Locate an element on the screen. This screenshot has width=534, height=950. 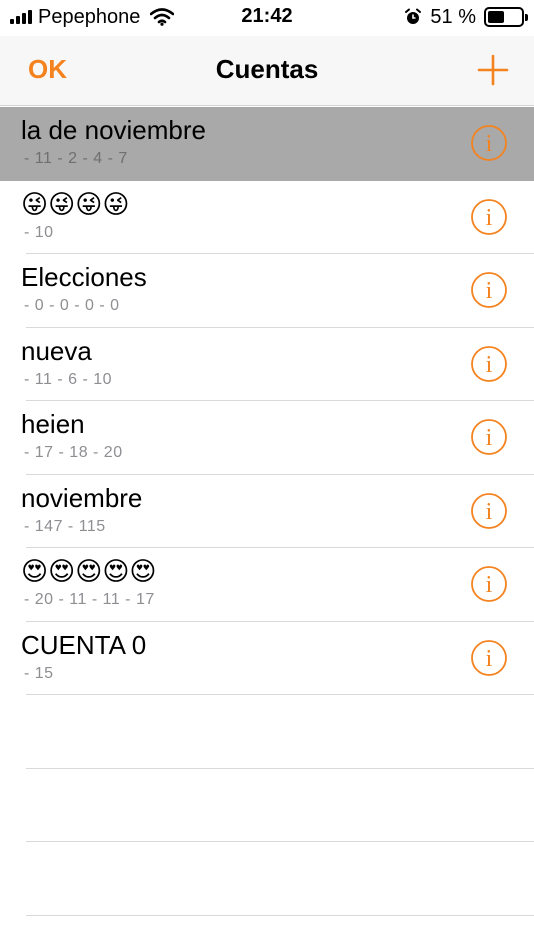
account-subtitle: - 20 - 11 - 11 - 17 is located at coordinates (89, 599).